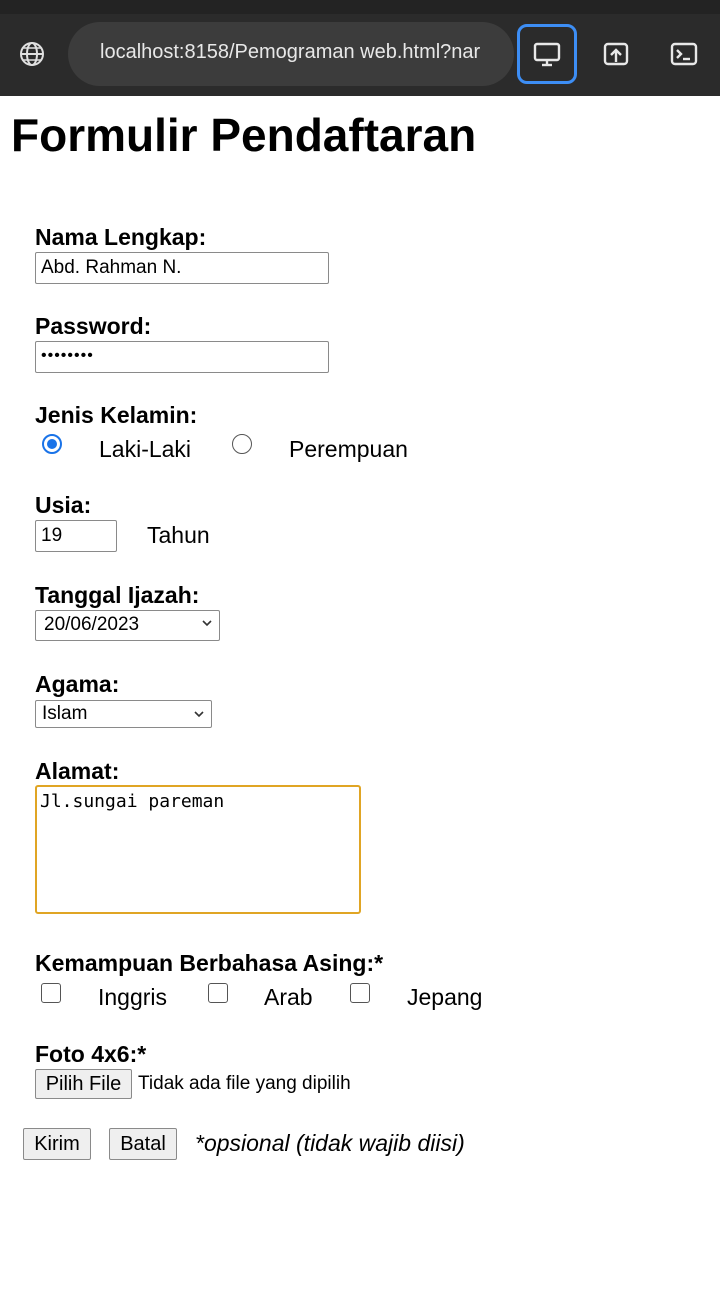 The height and width of the screenshot is (1290, 720). Describe the element at coordinates (51, 993) in the screenshot. I see `checkbox-inggris` at that location.